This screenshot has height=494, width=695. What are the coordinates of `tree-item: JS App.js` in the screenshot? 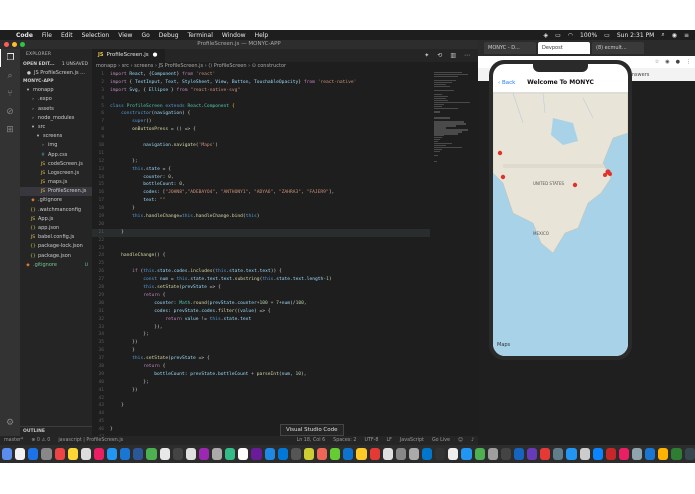 It's located at (56, 219).